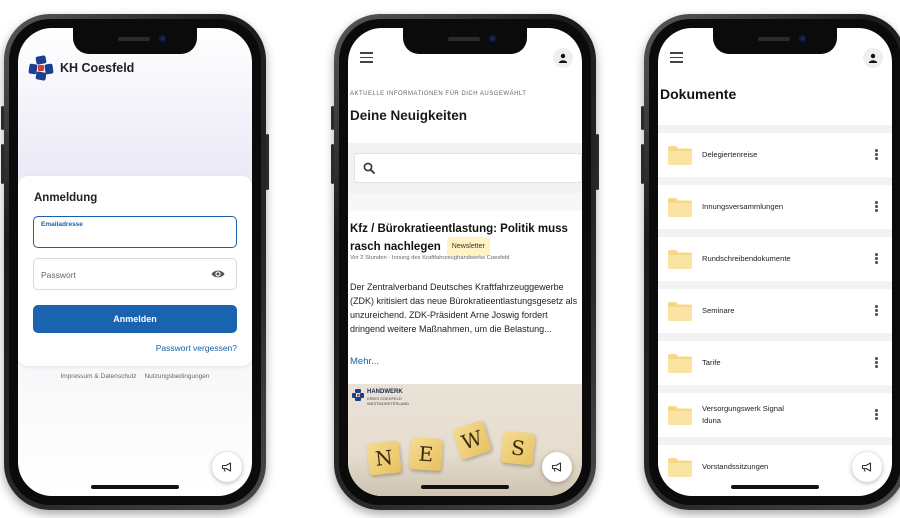  What do you see at coordinates (775, 155) in the screenshot?
I see `folder-row-delegiertenreise: Delegiertenreise` at bounding box center [775, 155].